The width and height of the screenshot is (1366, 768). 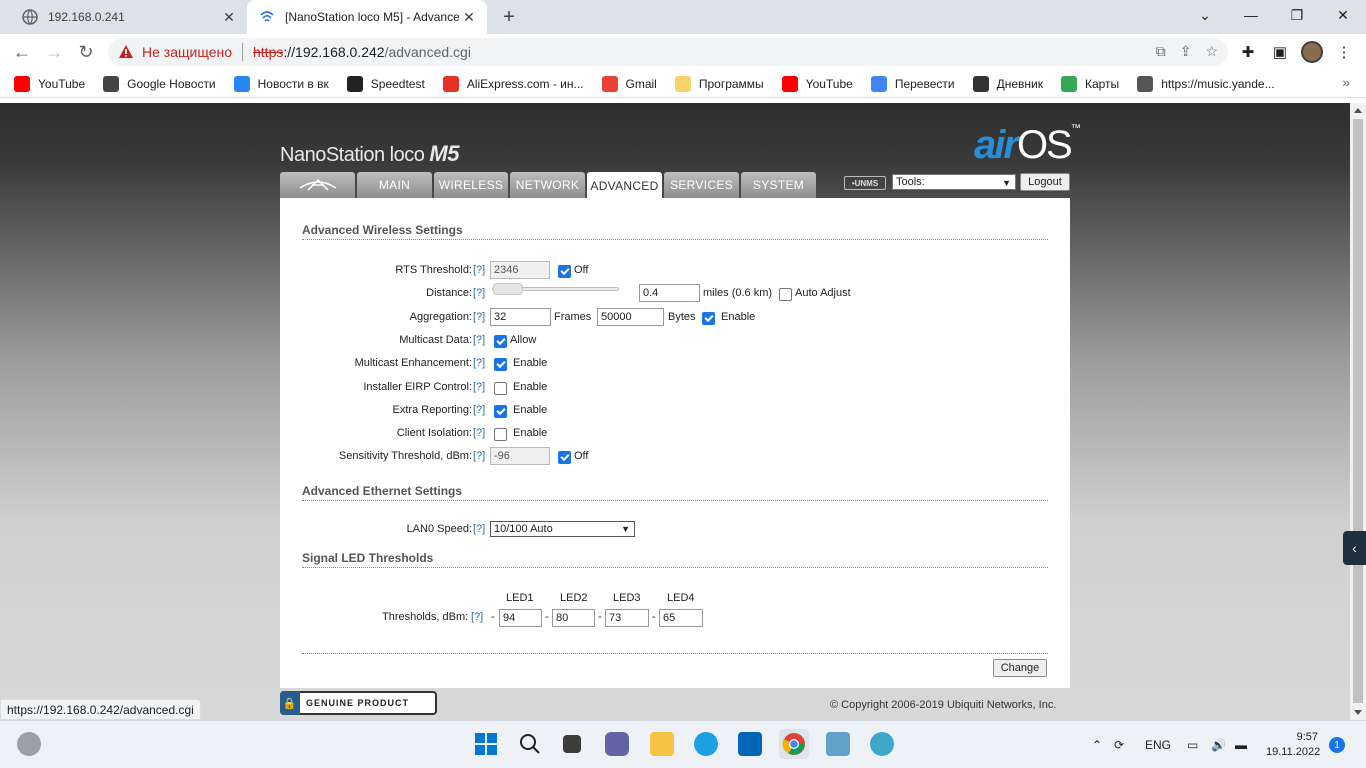 What do you see at coordinates (479, 363) in the screenshot?
I see `multicast-enh-help-link: [?]` at bounding box center [479, 363].